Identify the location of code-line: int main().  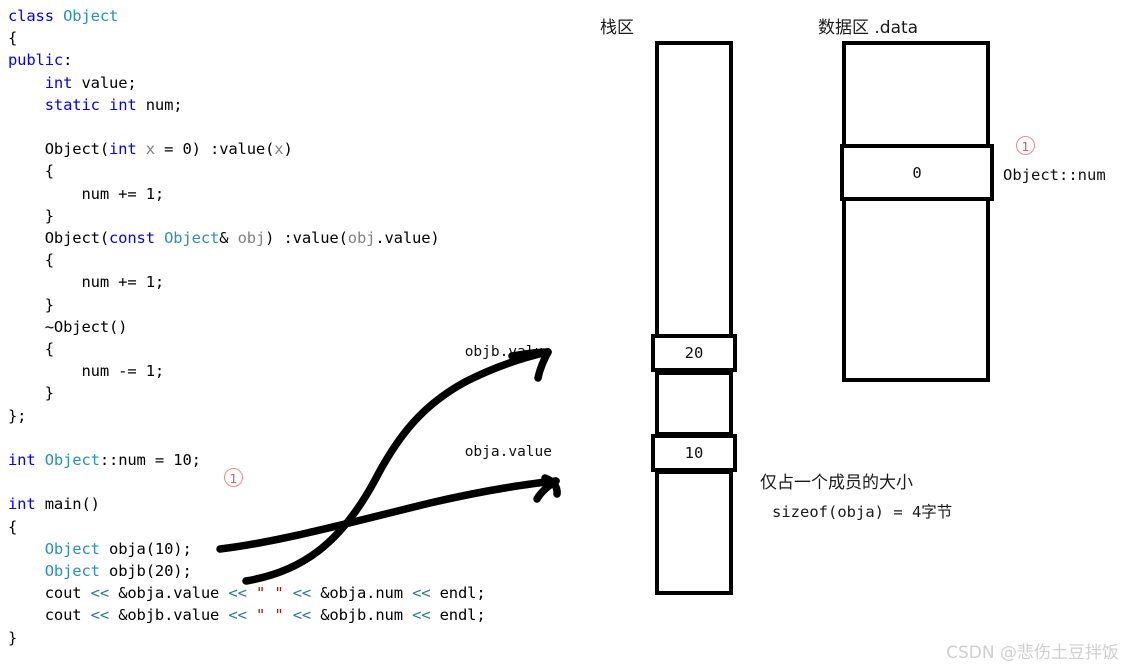
(54, 504).